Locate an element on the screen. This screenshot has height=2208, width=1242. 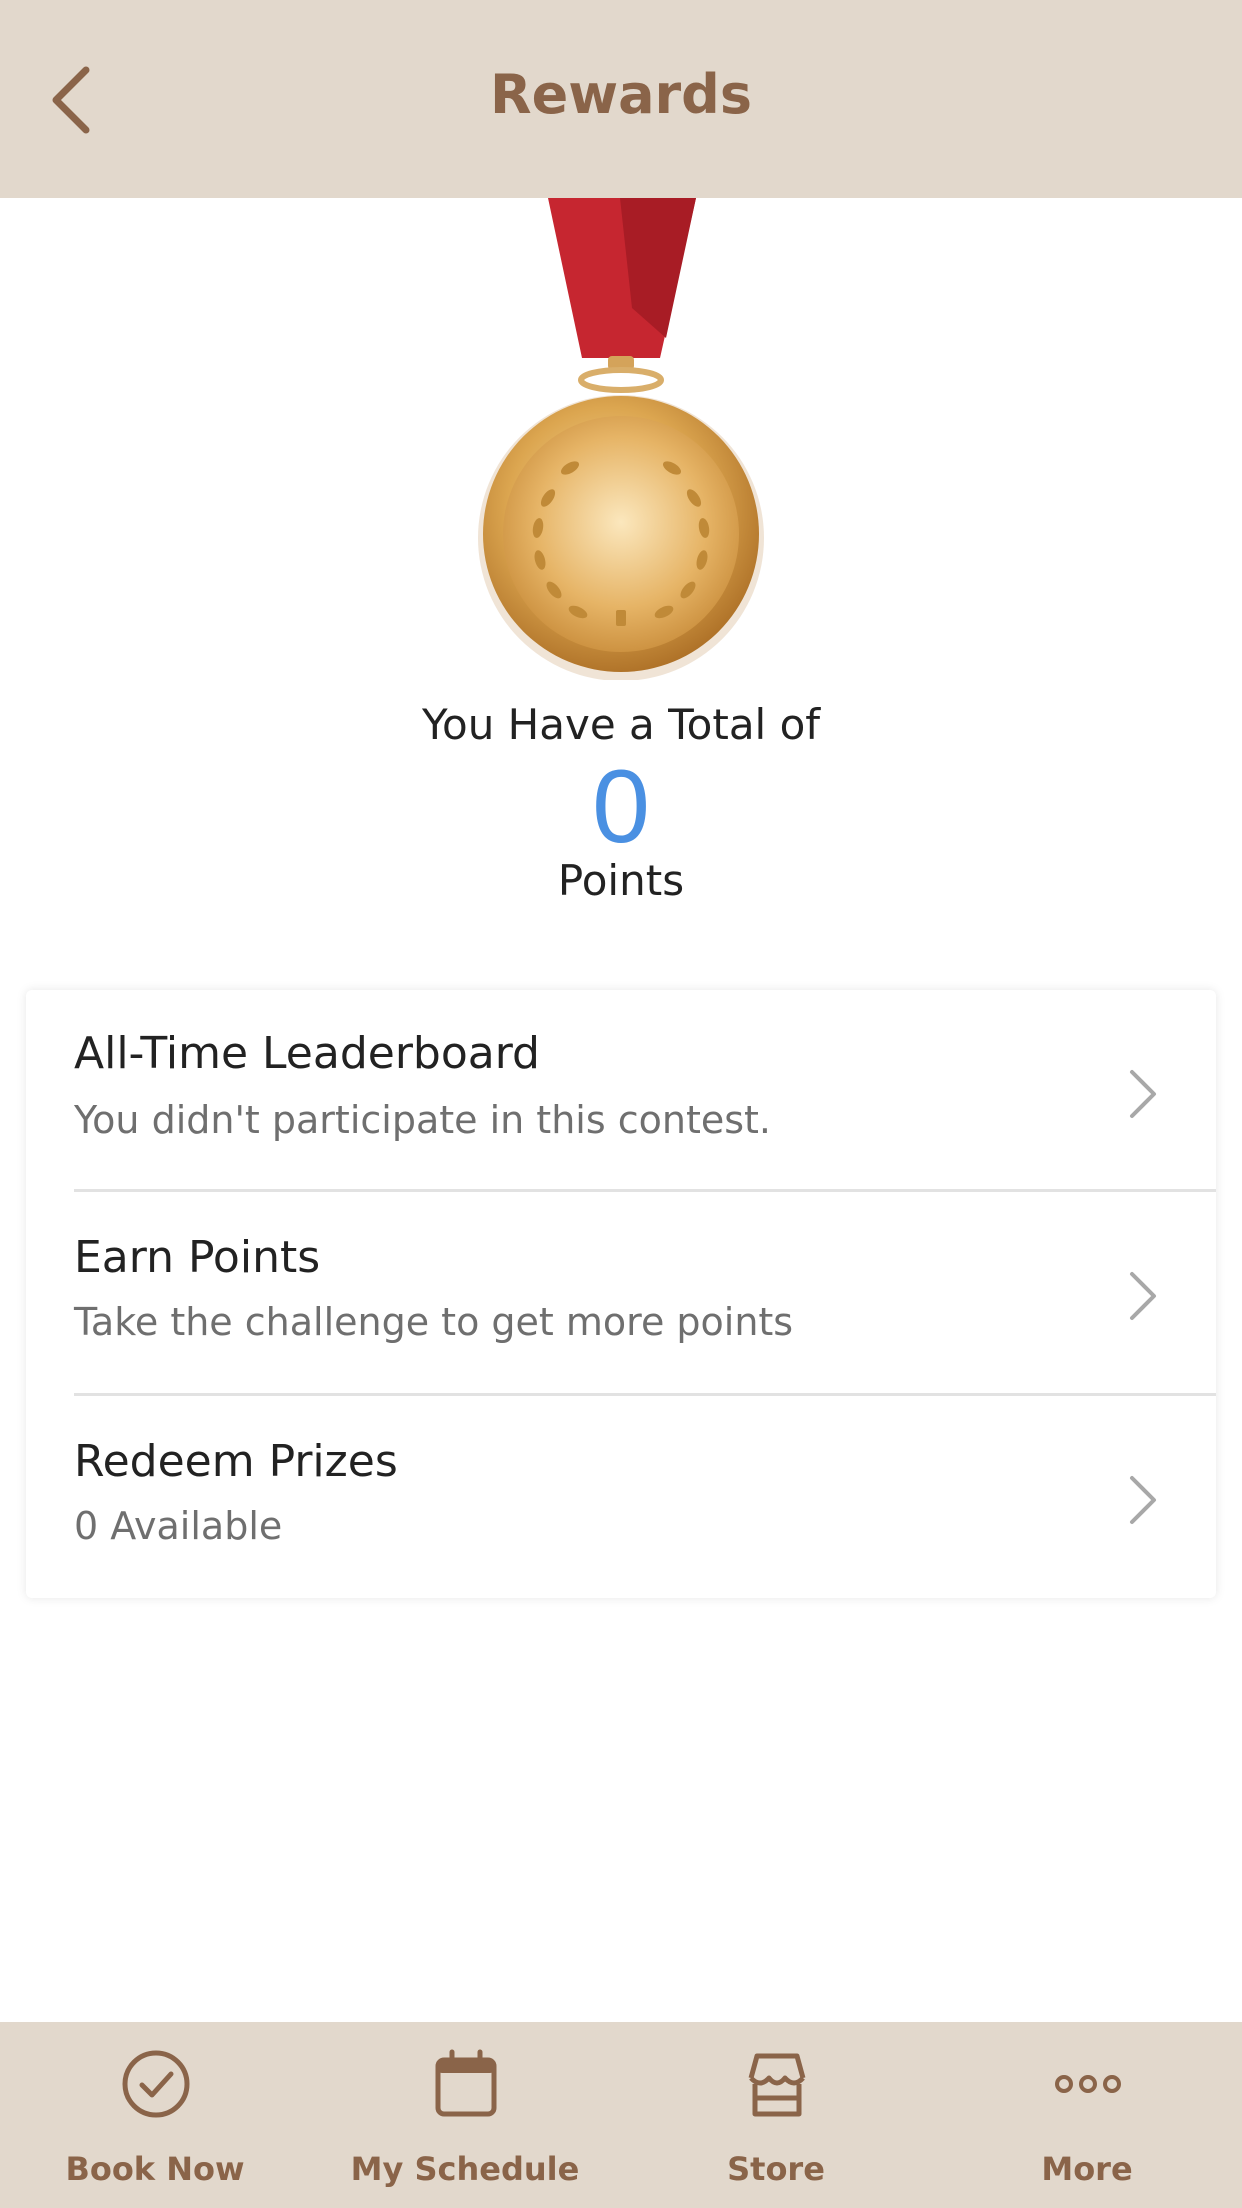
store-icon is located at coordinates (777, 2085).